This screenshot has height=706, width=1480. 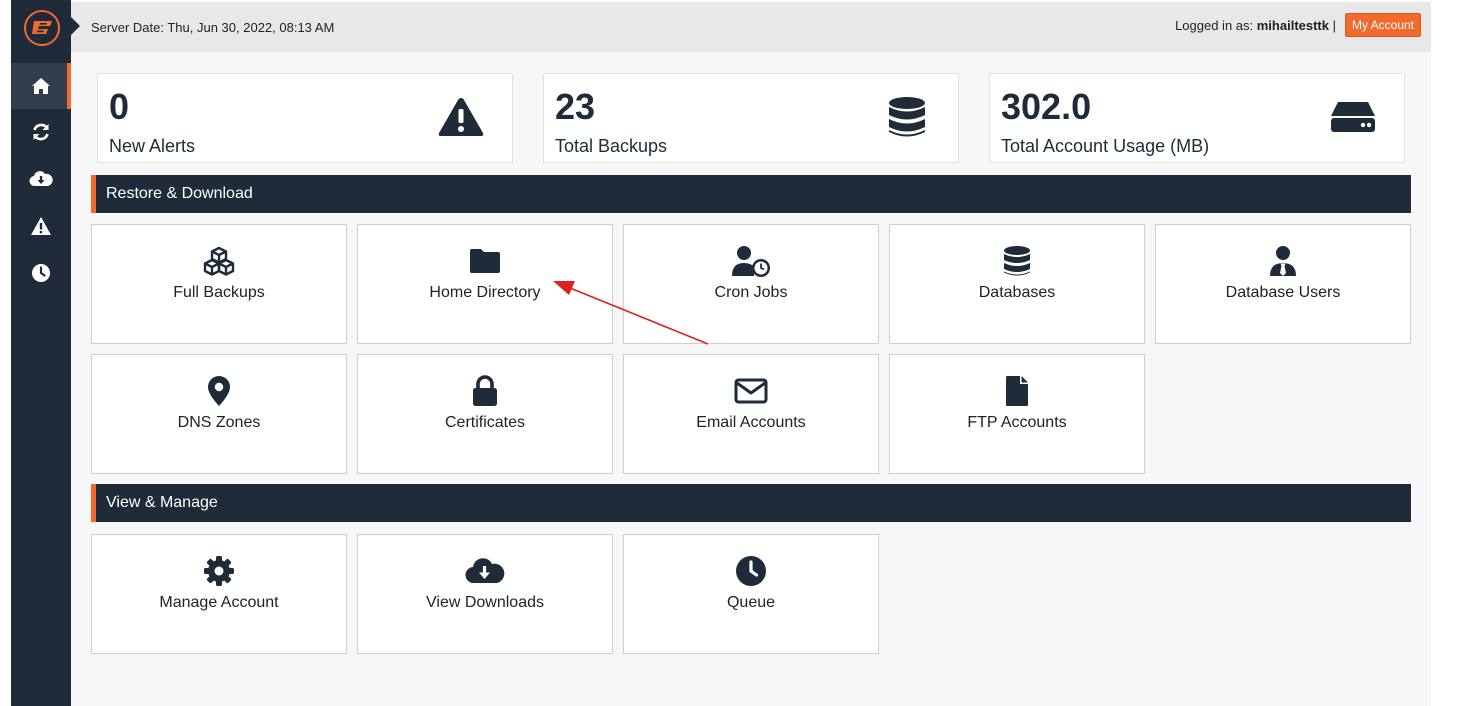 I want to click on logo-icon, so click(x=42, y=27).